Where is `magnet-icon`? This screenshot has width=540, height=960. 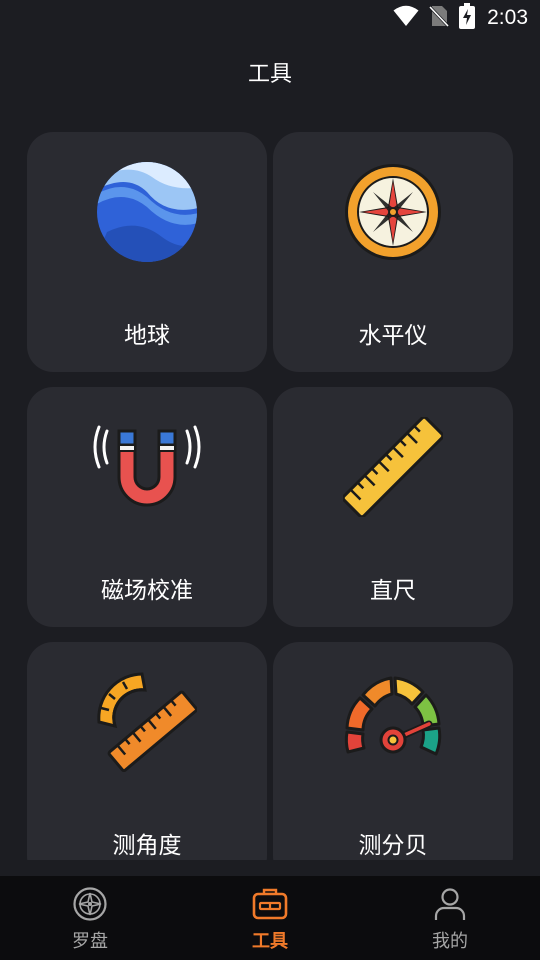
magnet-icon is located at coordinates (147, 467).